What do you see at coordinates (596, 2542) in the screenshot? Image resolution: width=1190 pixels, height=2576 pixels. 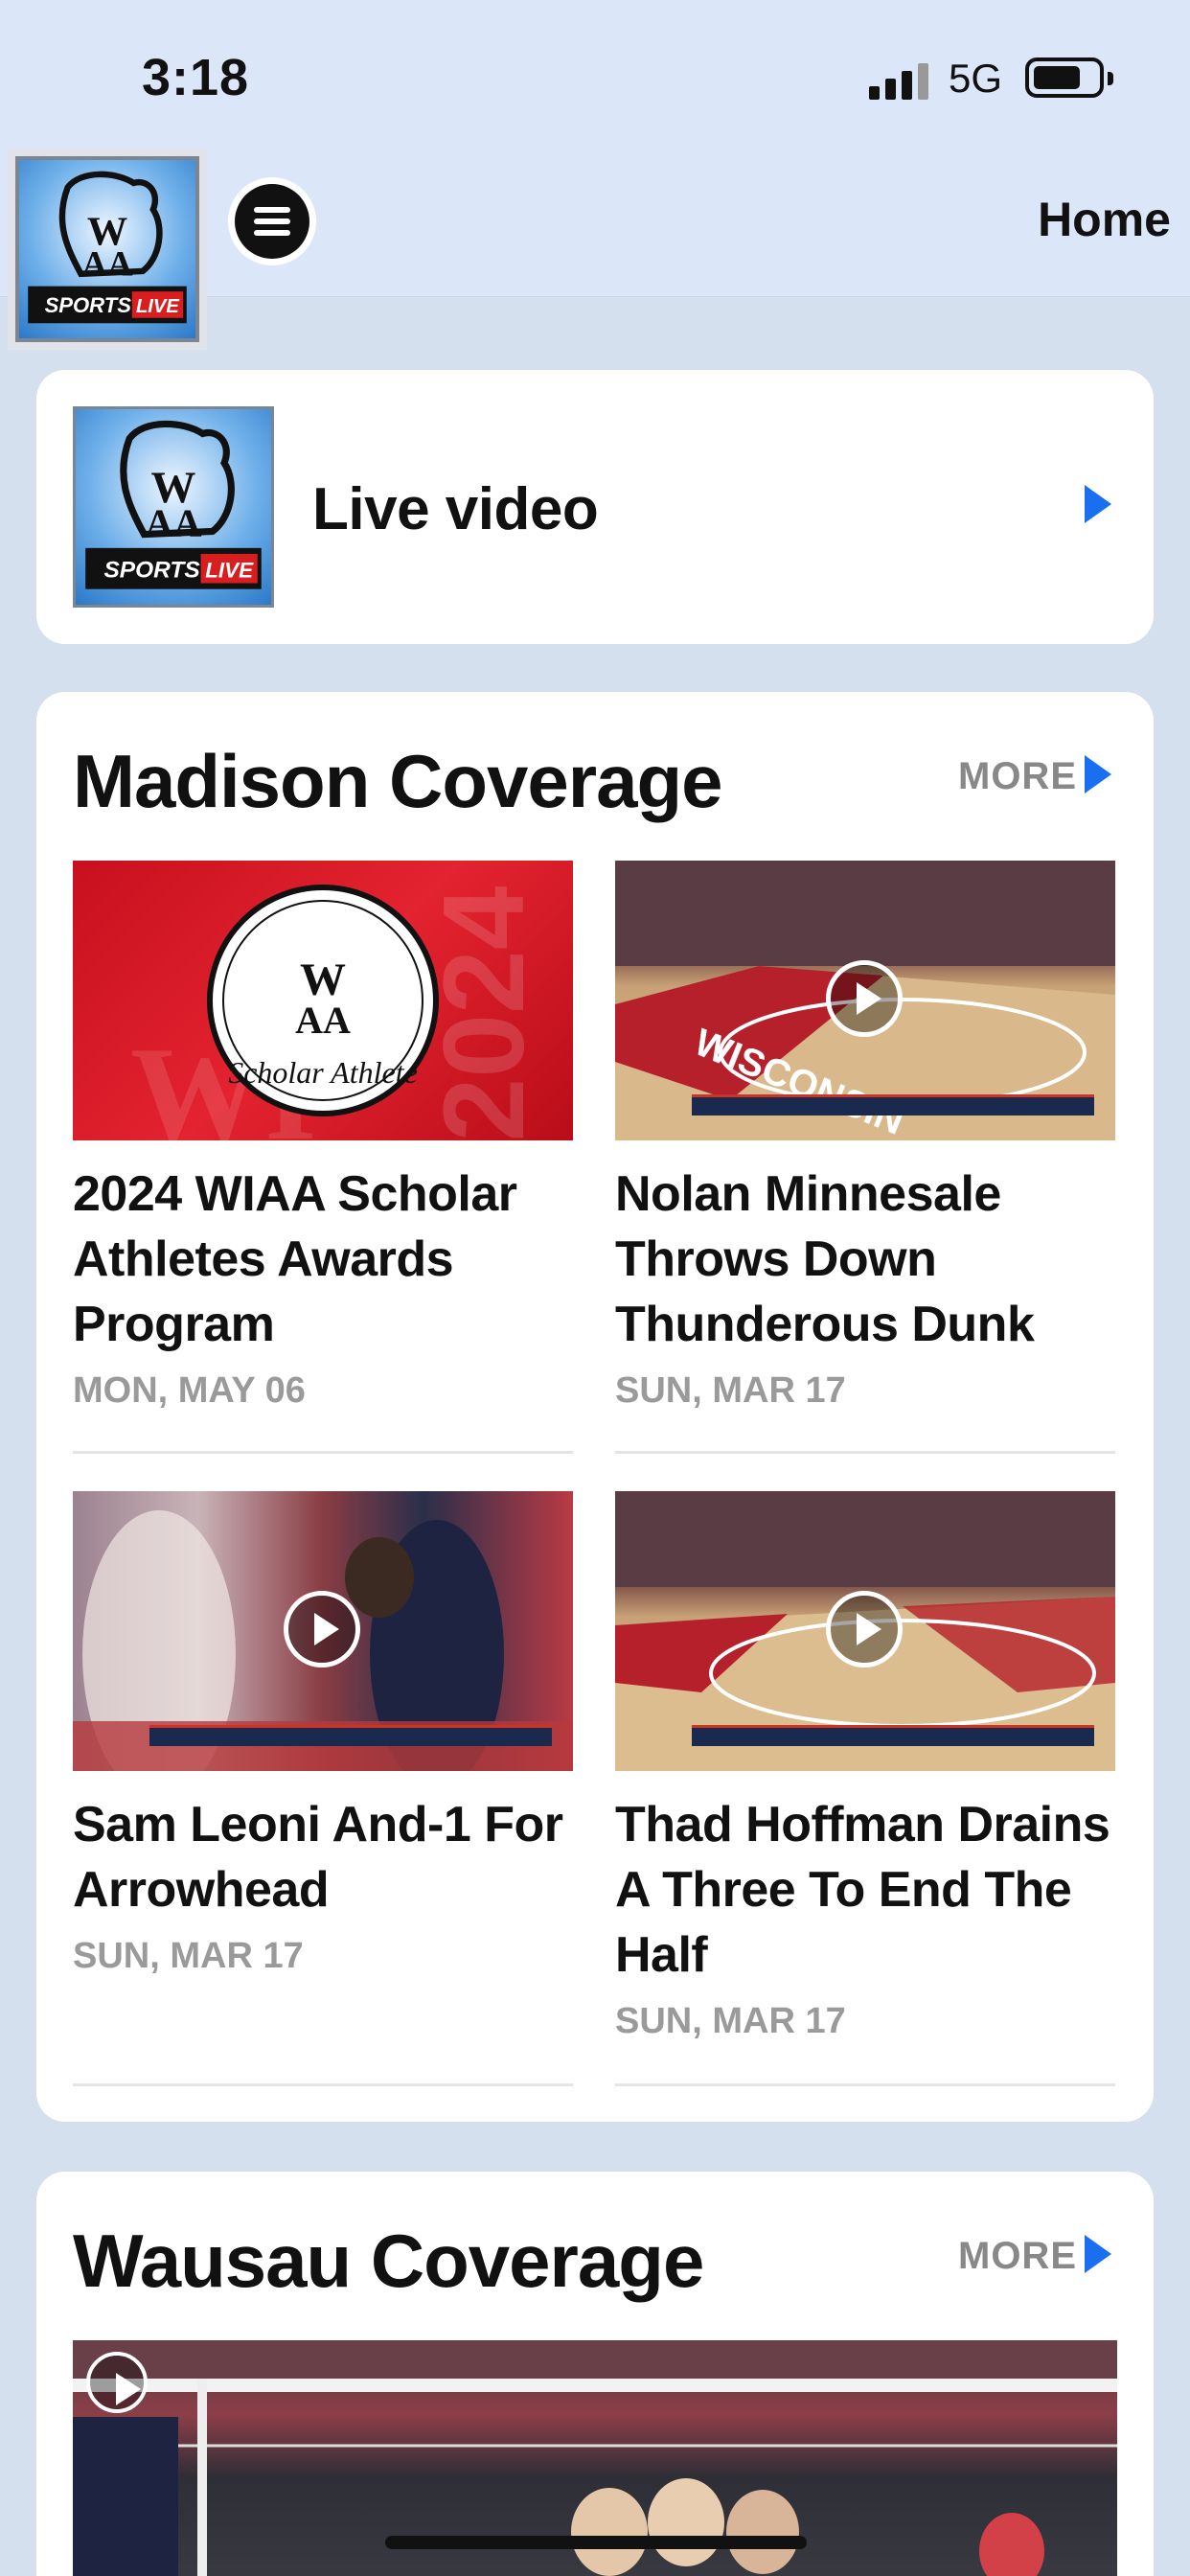 I see `home-indicator` at bounding box center [596, 2542].